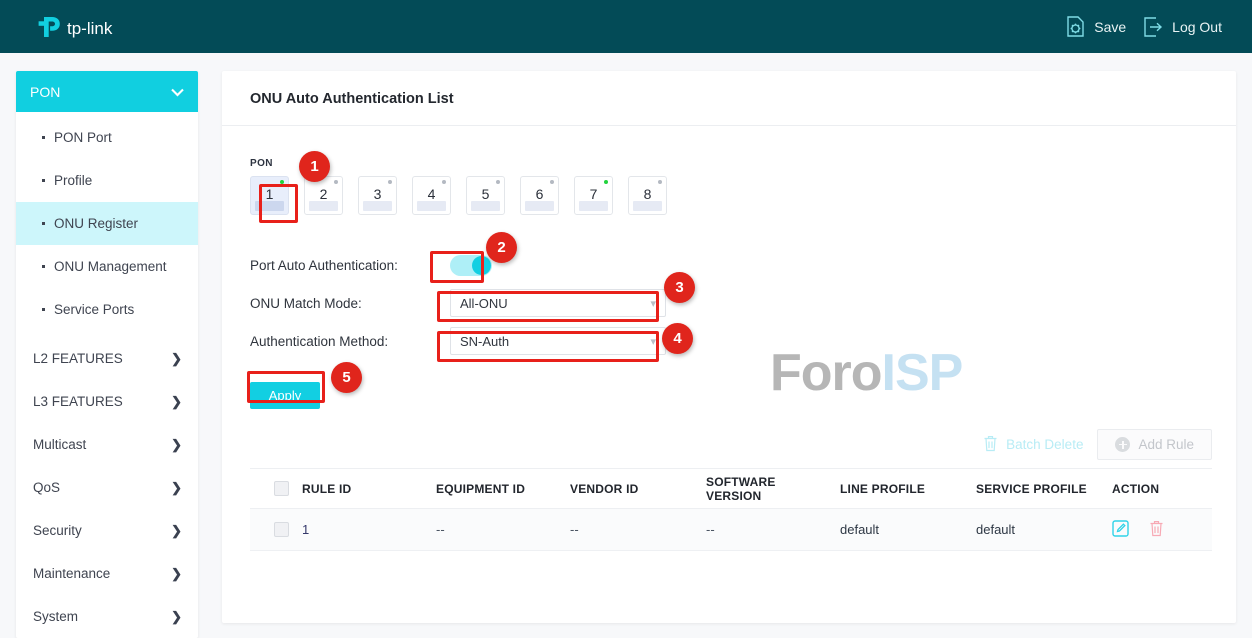 Image resolution: width=1252 pixels, height=638 pixels. I want to click on select-all-checkbox, so click(281, 488).